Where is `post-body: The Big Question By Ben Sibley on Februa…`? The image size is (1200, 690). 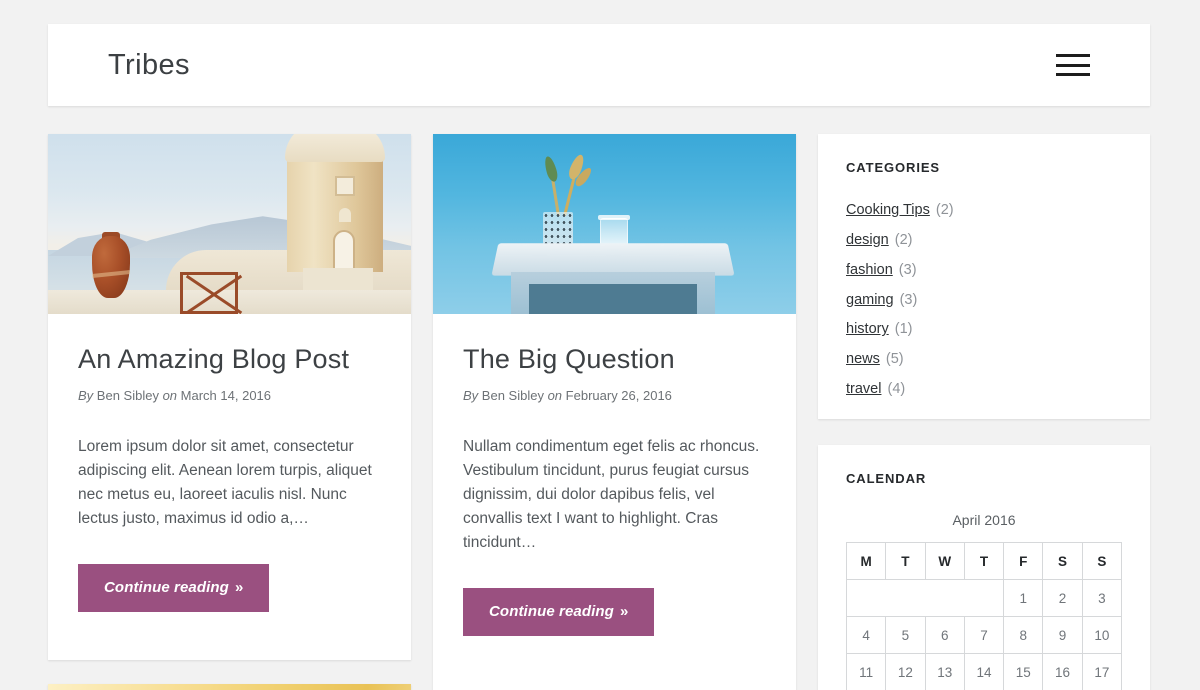 post-body: The Big Question By Ben Sibley on Februa… is located at coordinates (614, 475).